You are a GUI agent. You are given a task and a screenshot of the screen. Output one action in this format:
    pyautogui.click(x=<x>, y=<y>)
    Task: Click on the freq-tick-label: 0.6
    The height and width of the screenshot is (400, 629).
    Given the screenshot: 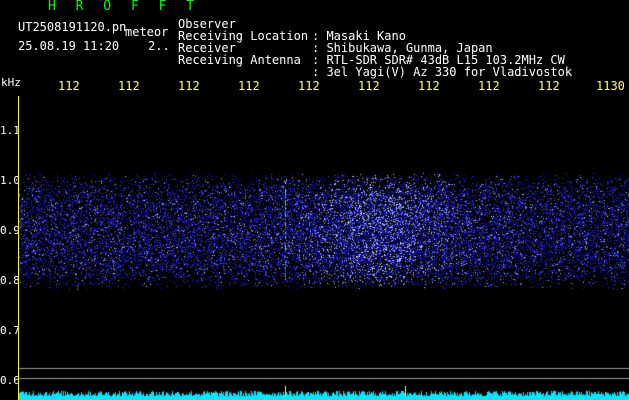 What is the action you would take?
    pyautogui.click(x=10, y=380)
    